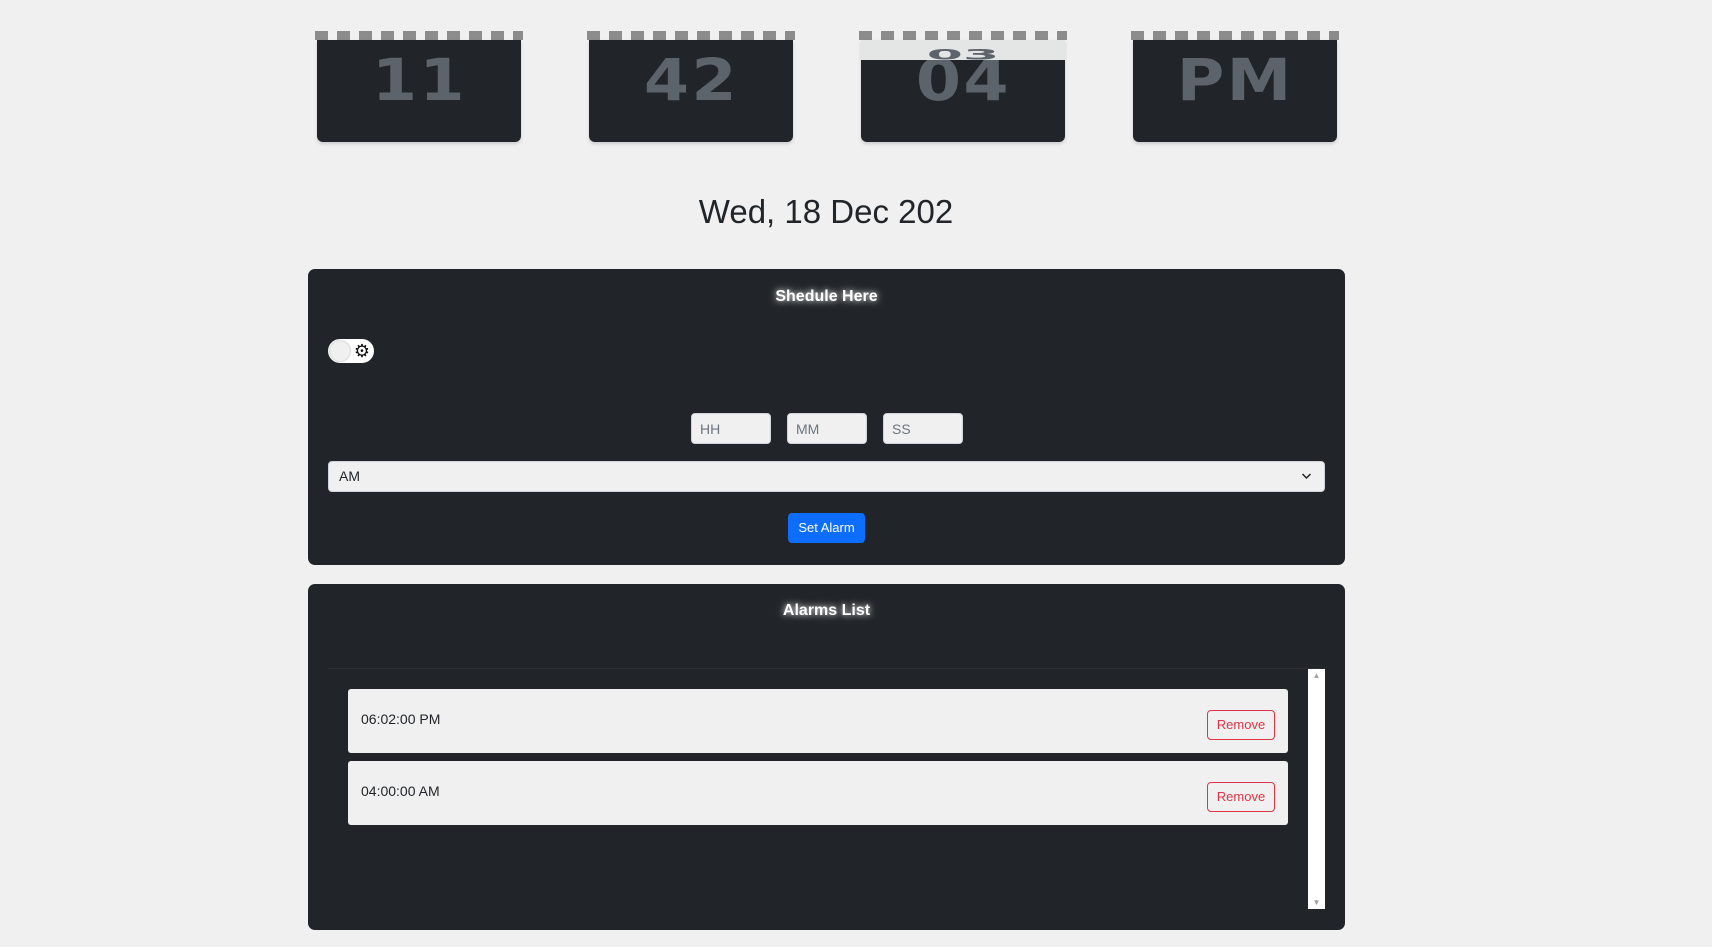 The width and height of the screenshot is (1712, 947). I want to click on seconds-input, so click(923, 428).